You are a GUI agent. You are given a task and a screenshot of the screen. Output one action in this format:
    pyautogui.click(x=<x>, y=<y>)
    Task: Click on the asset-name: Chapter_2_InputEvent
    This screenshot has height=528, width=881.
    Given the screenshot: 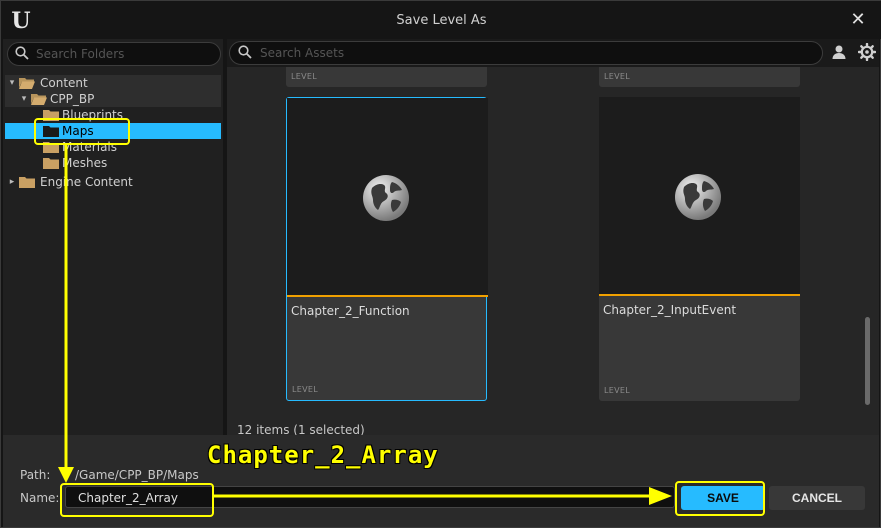 What is the action you would take?
    pyautogui.click(x=670, y=310)
    